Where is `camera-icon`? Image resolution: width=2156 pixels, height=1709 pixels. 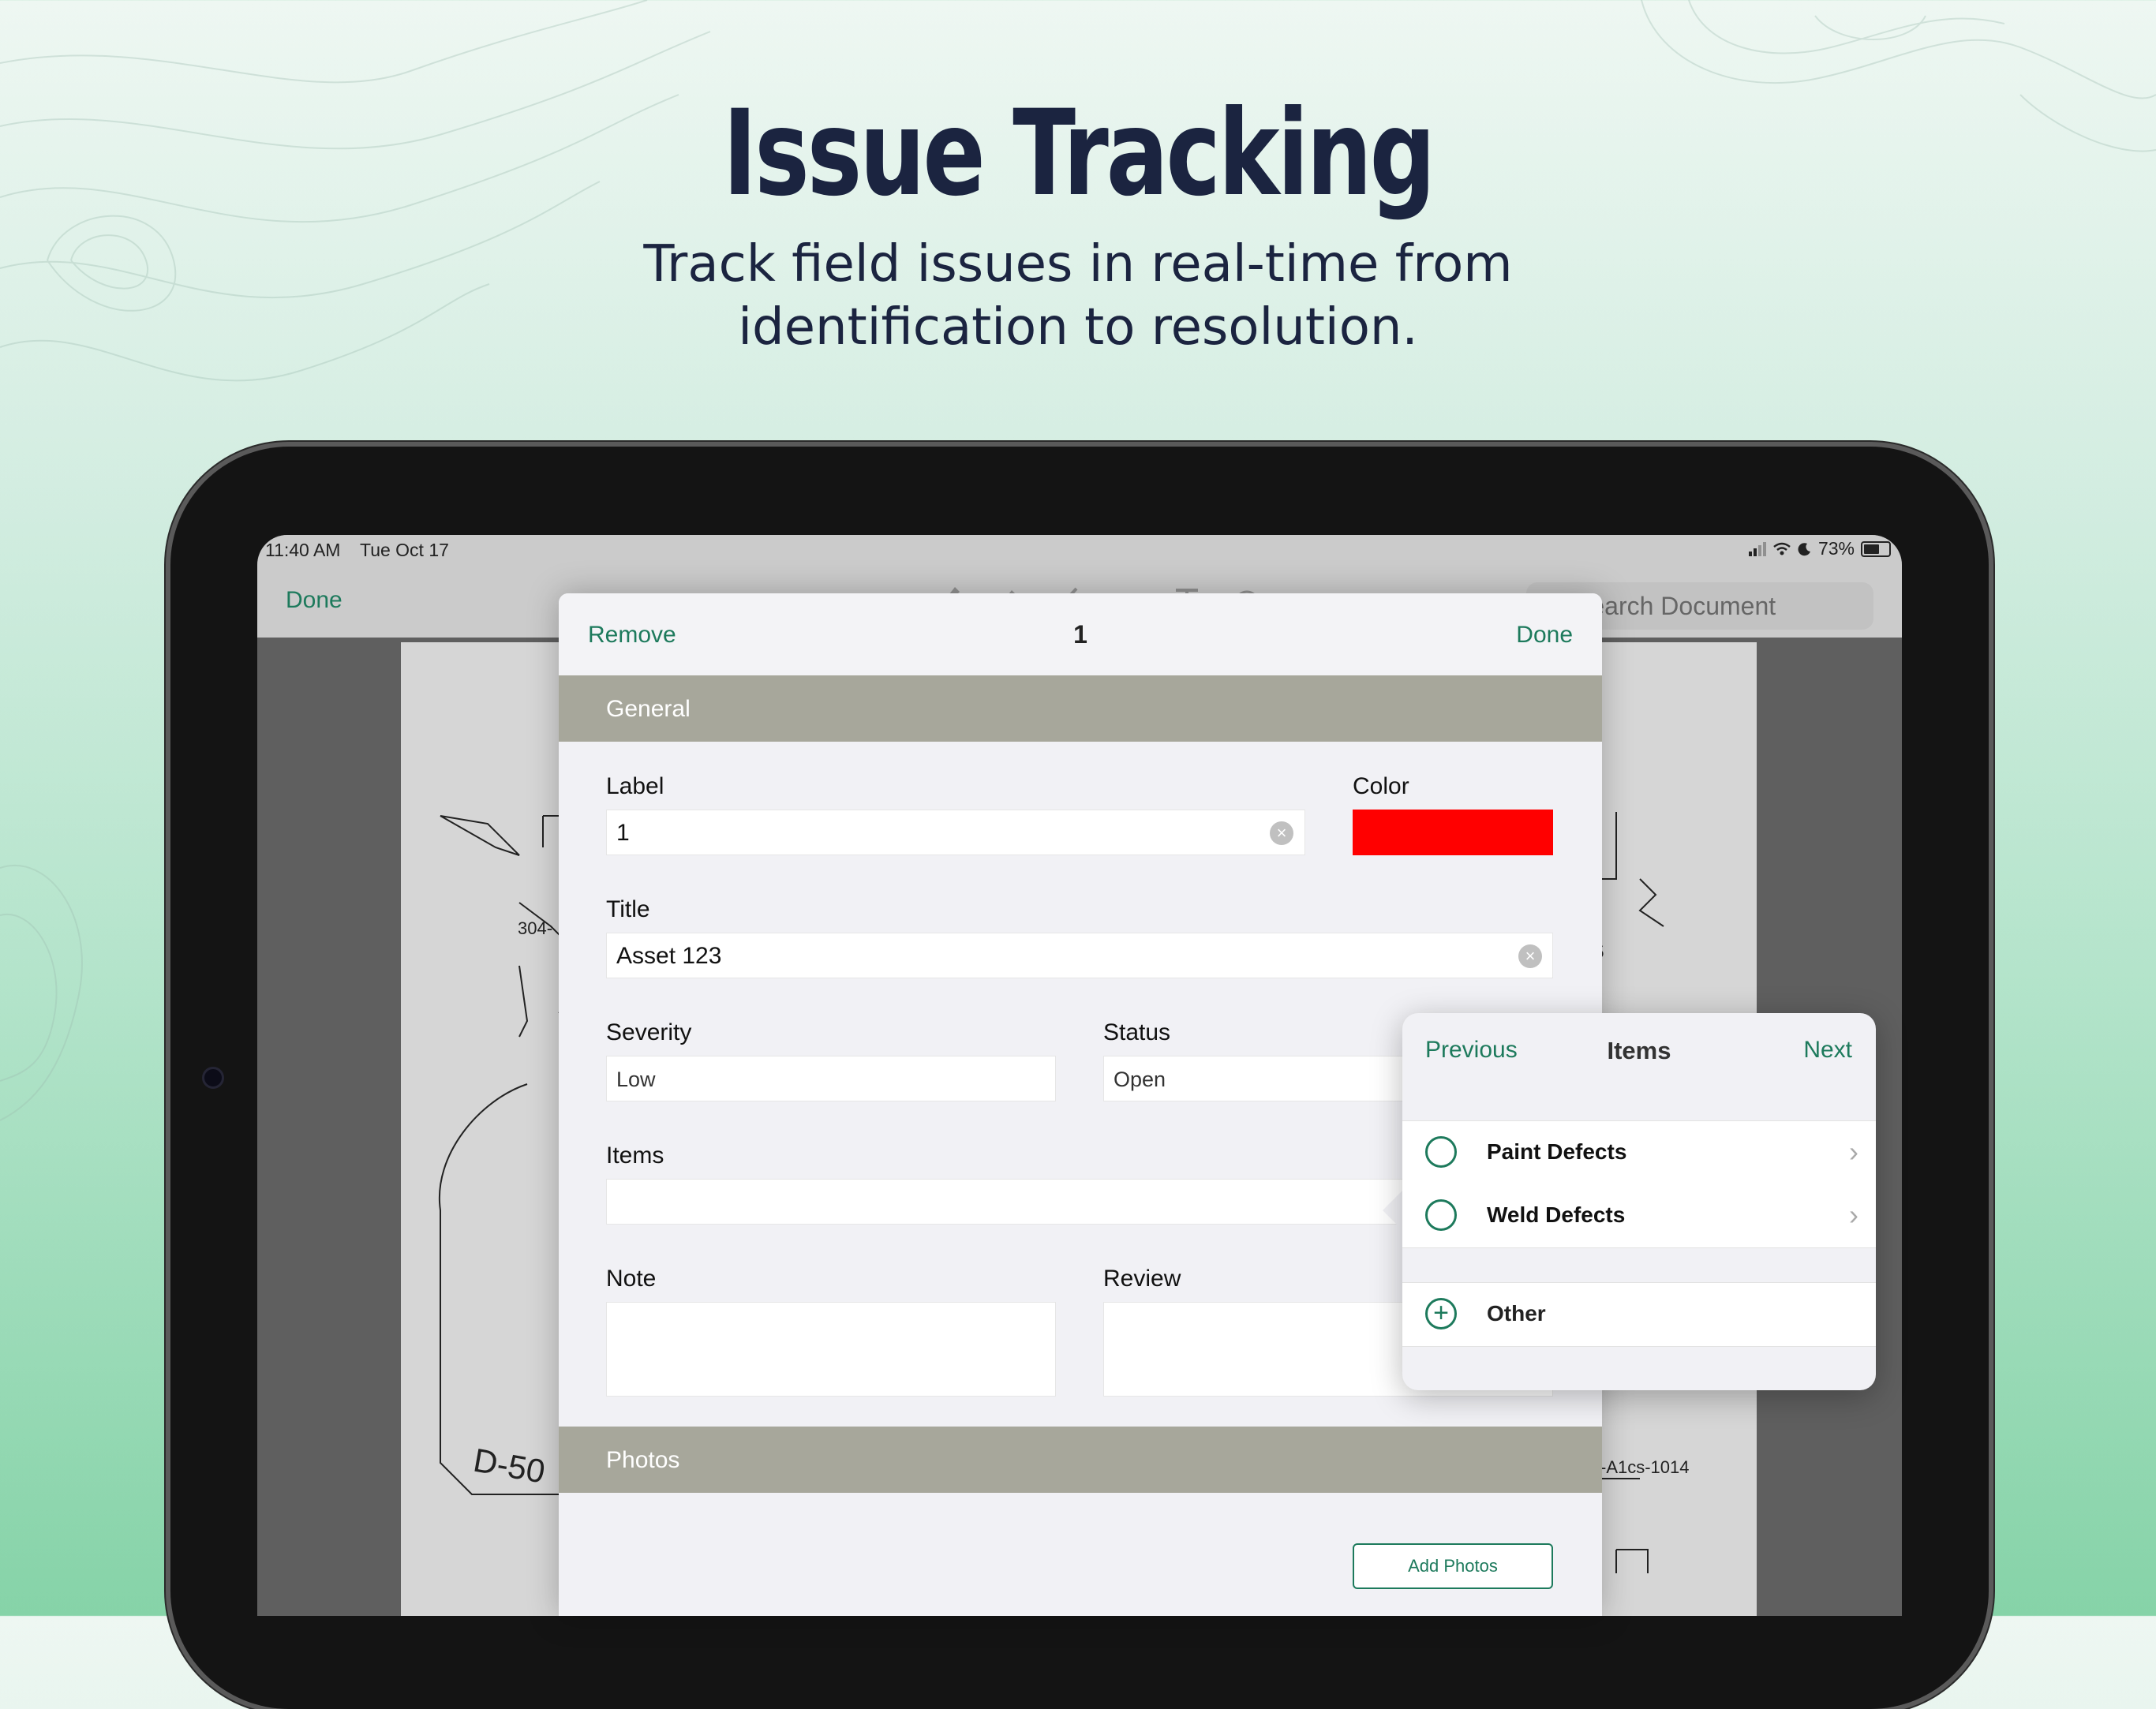
camera-icon is located at coordinates (213, 1078).